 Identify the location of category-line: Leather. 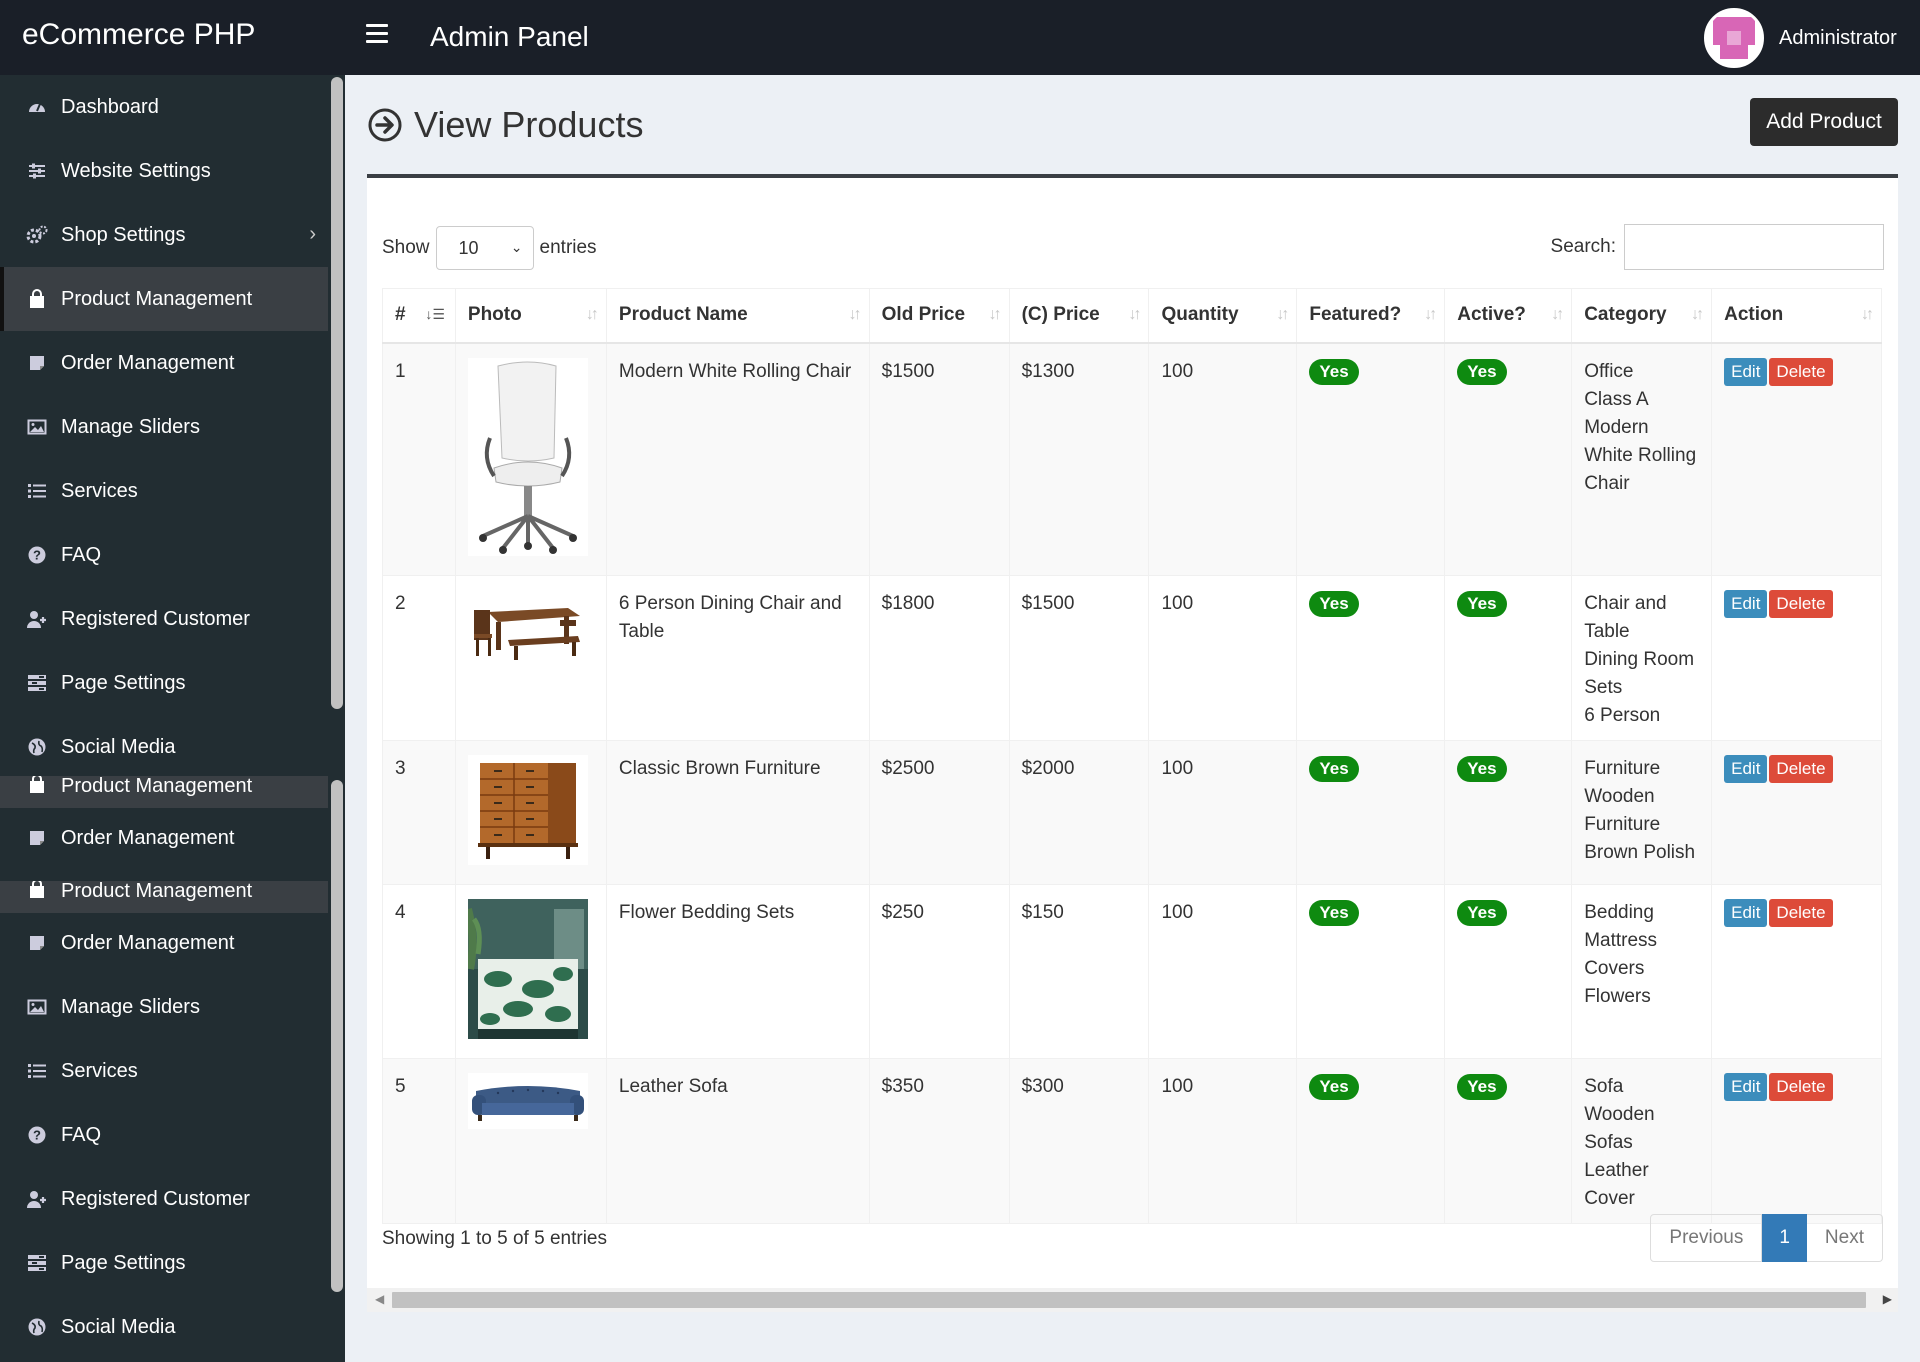
(1616, 1170).